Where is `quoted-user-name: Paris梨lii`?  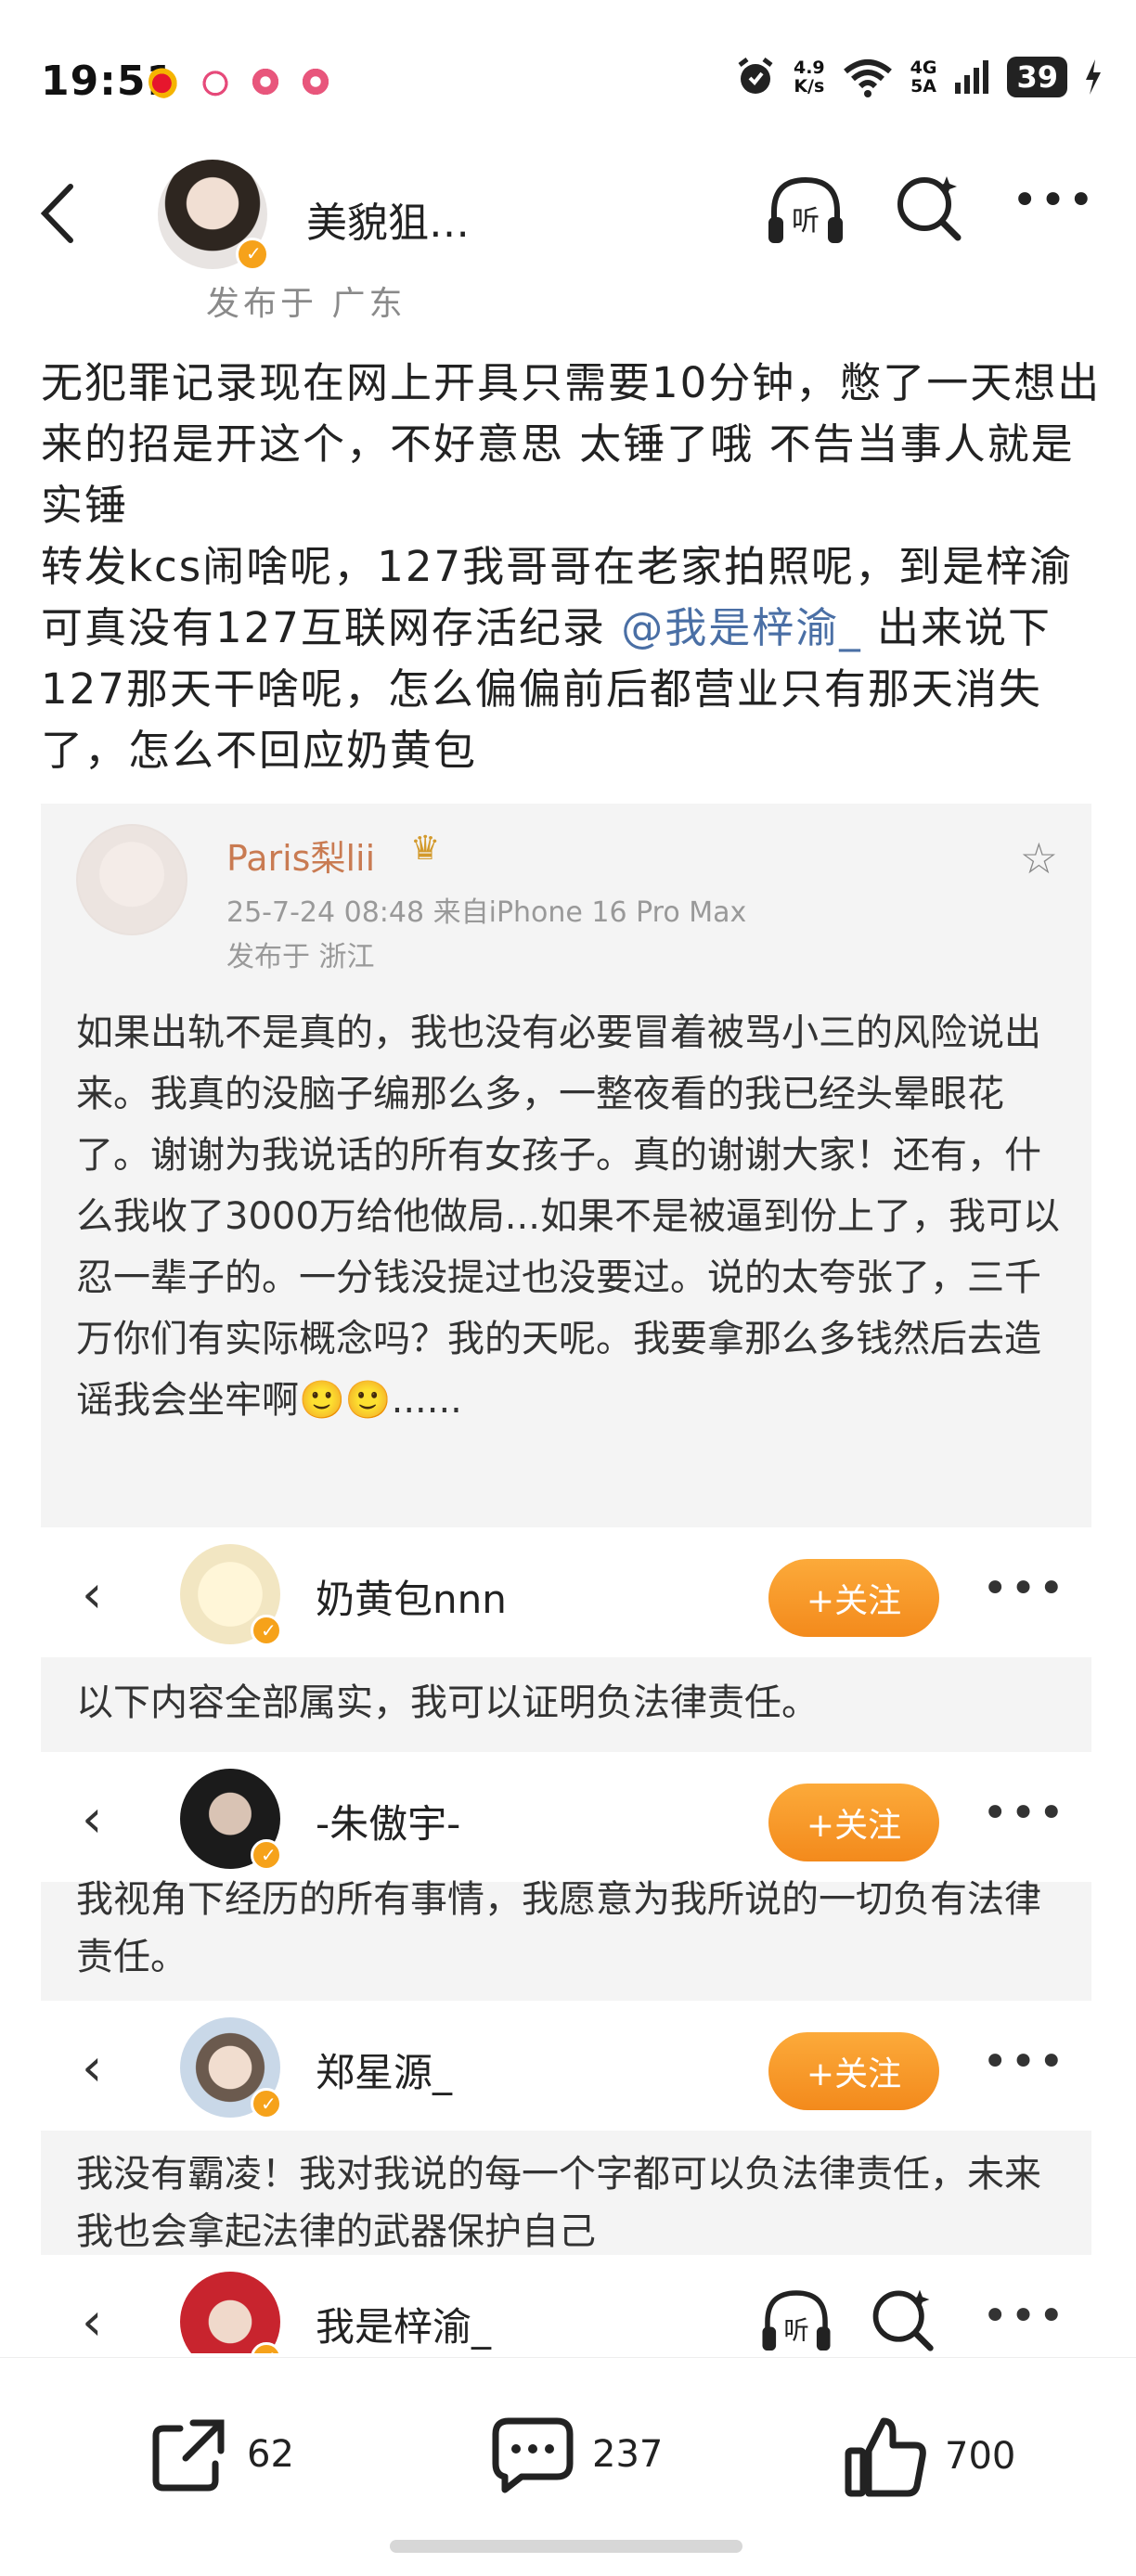 quoted-user-name: Paris梨lii is located at coordinates (301, 858).